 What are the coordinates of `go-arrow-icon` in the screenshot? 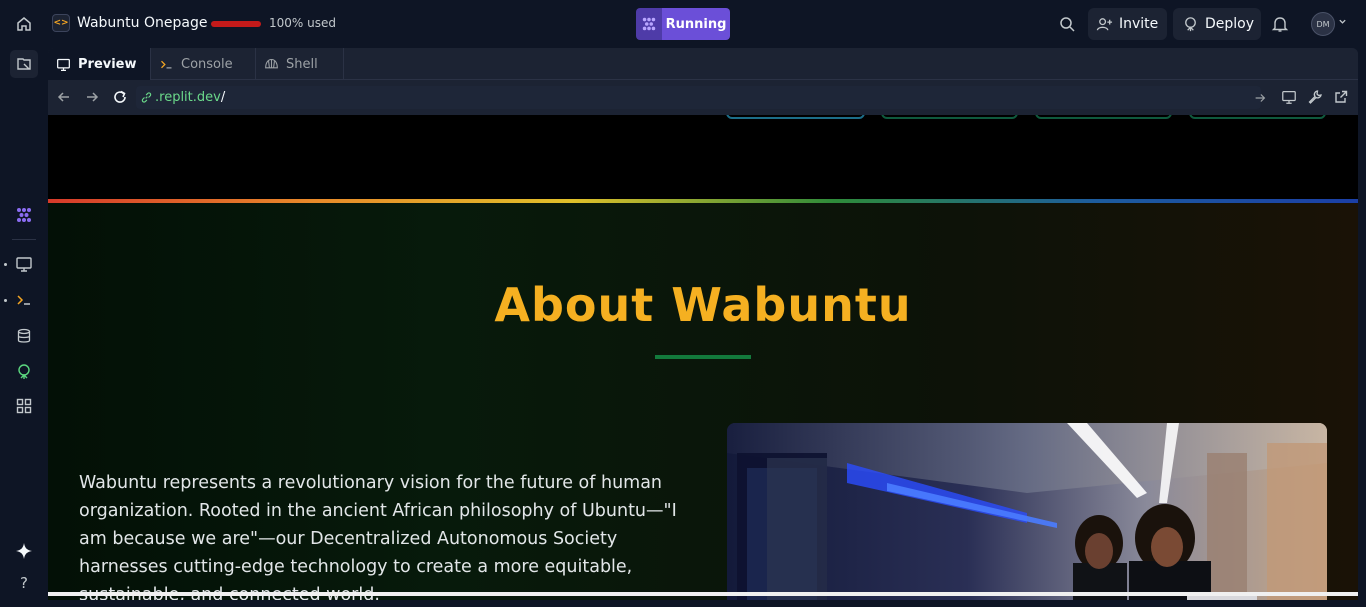 It's located at (1260, 97).